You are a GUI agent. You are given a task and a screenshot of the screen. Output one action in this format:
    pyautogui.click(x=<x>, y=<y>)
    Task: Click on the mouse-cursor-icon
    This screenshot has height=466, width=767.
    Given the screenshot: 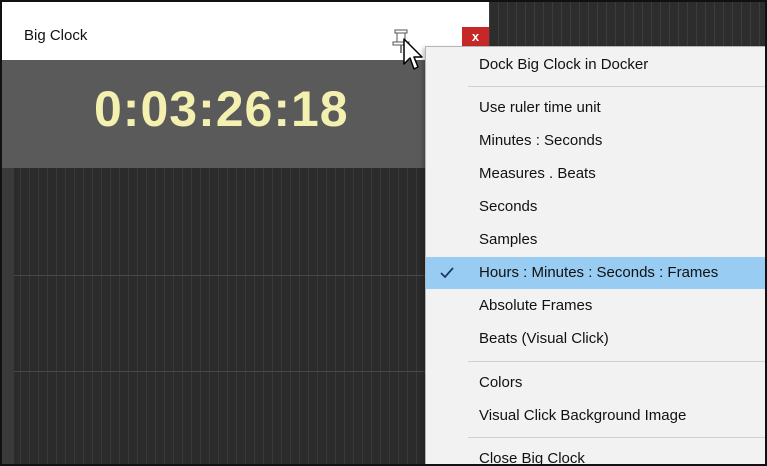 What is the action you would take?
    pyautogui.click(x=414, y=55)
    